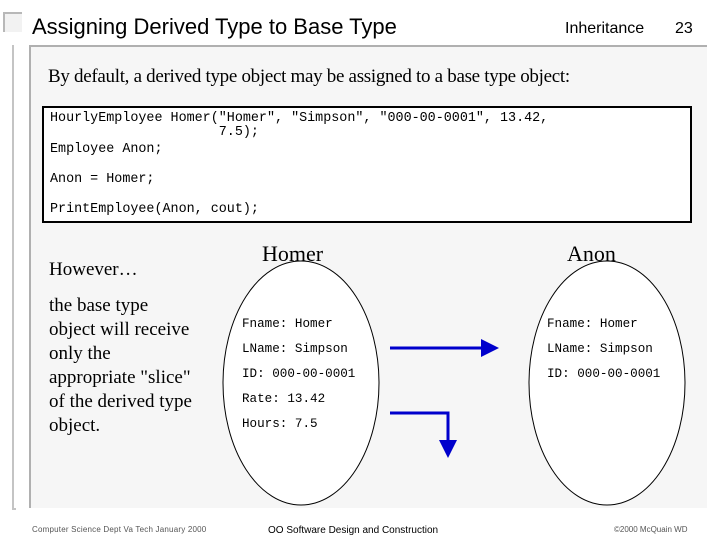 This screenshot has height=540, width=720. Describe the element at coordinates (353, 530) in the screenshot. I see `footer-center: OO Software Design and Construction` at that location.